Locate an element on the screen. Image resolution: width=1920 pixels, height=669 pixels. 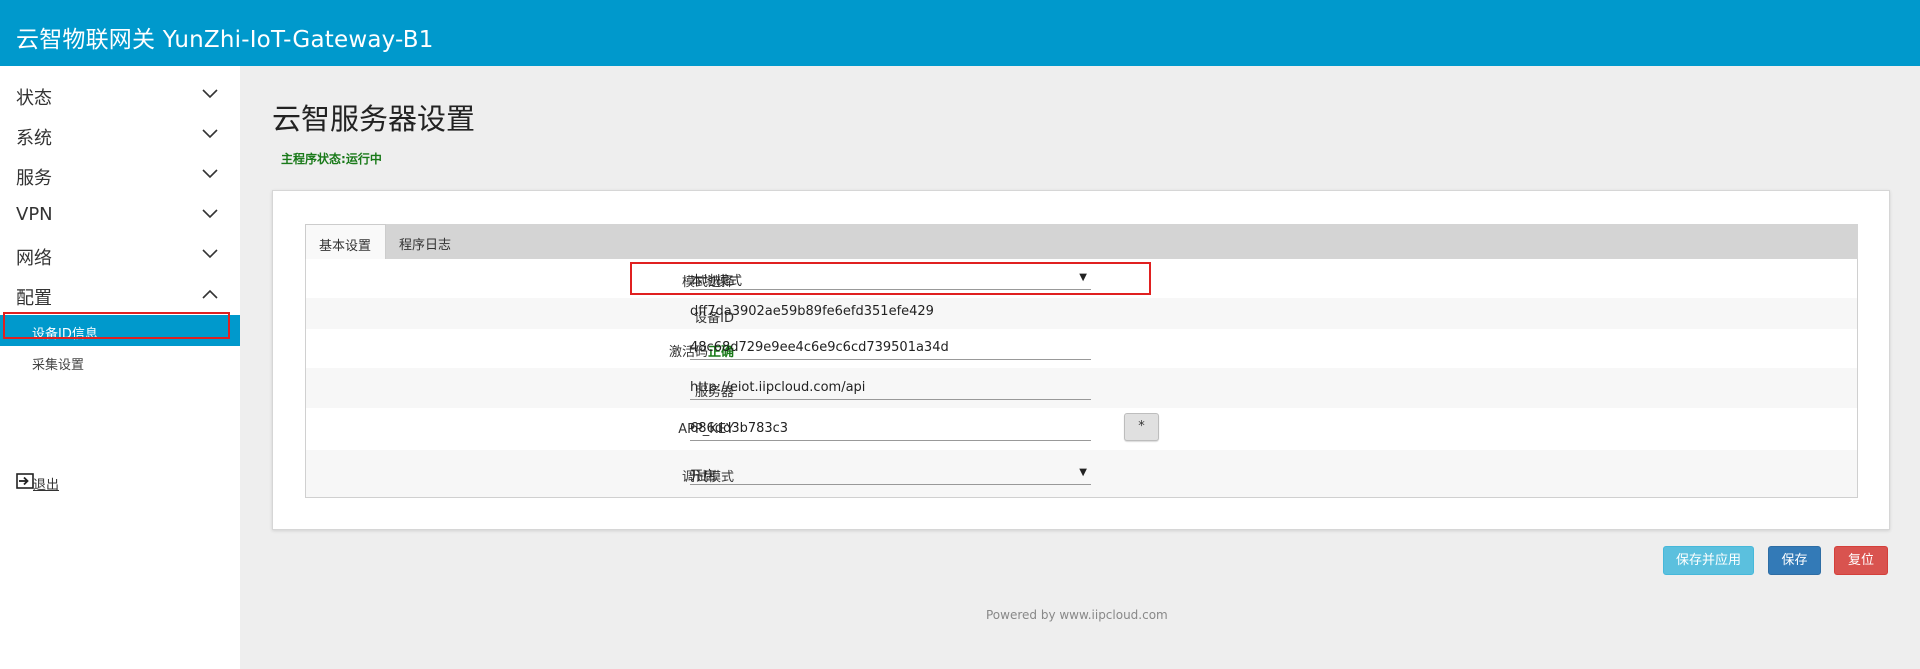
sidebar-item-label: VPN is located at coordinates (34, 214).